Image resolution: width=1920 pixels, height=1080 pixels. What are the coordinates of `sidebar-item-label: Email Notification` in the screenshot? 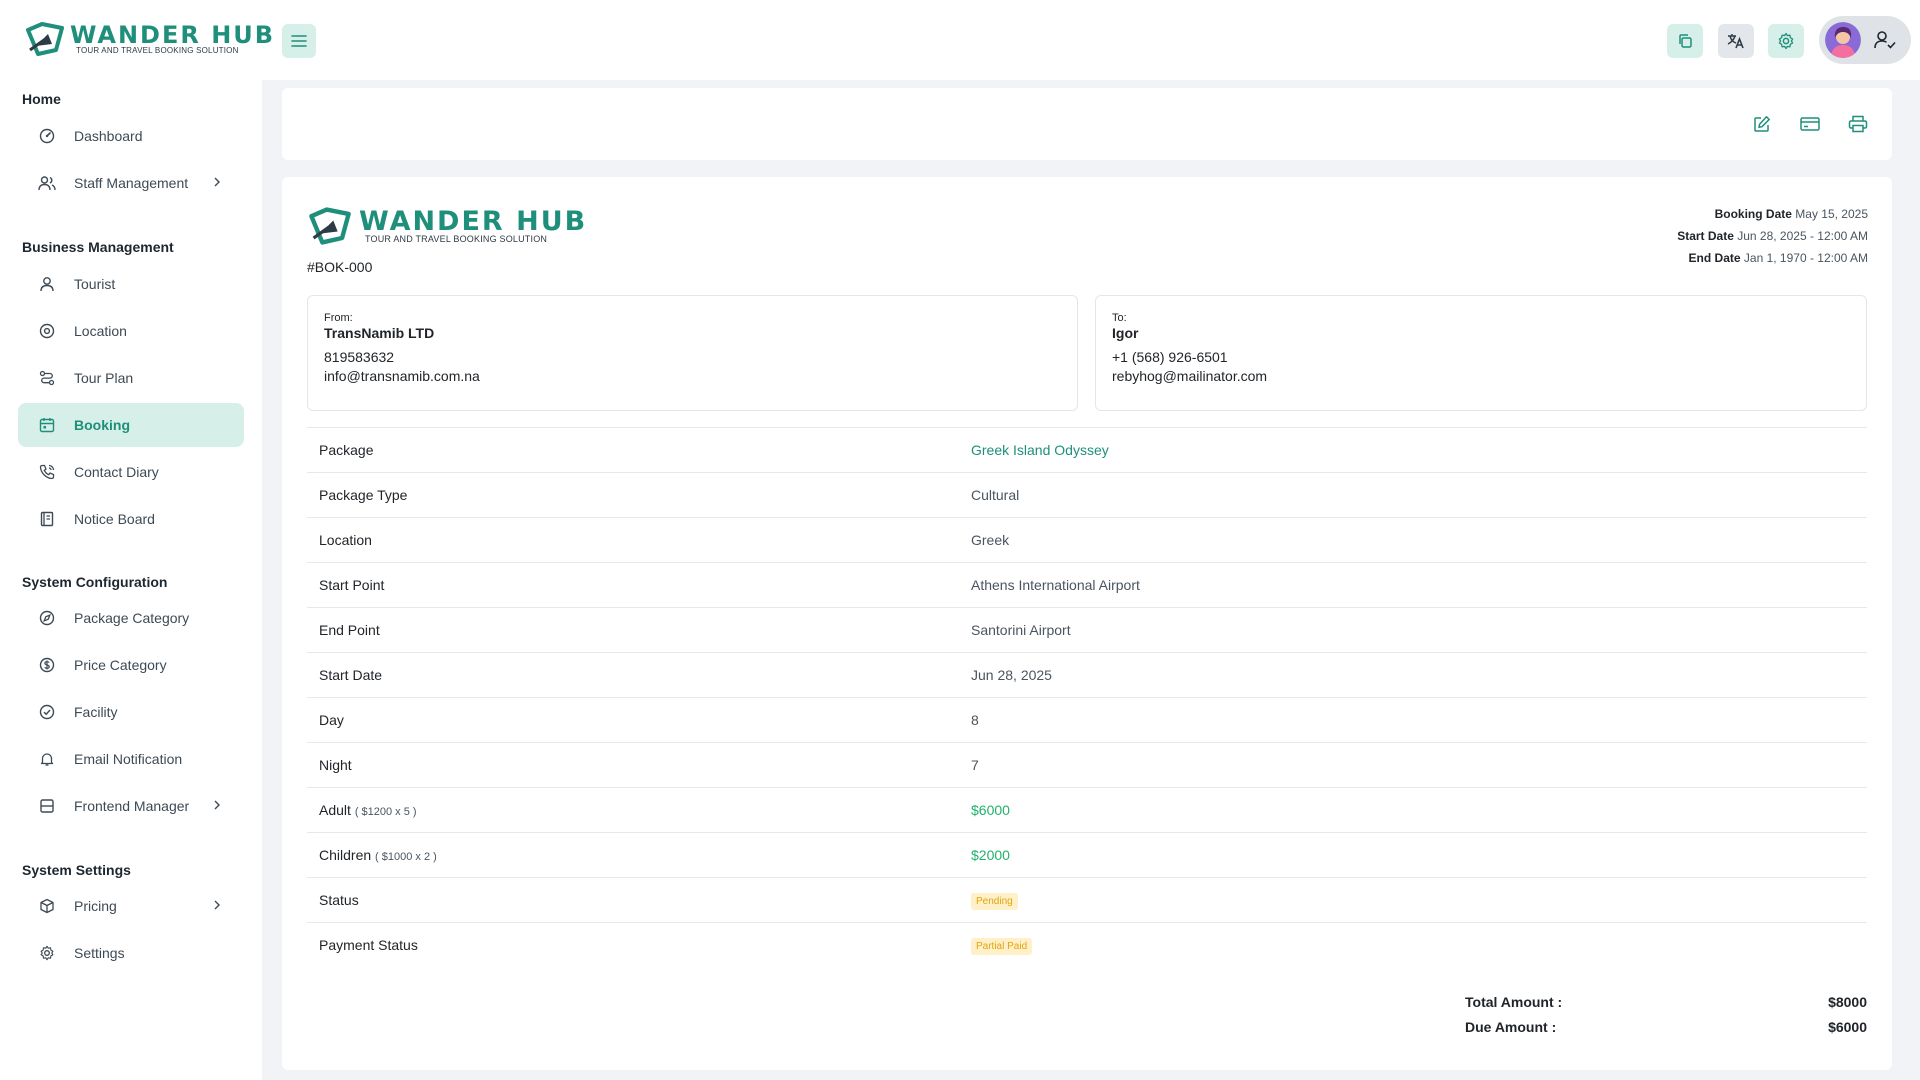 It's located at (128, 759).